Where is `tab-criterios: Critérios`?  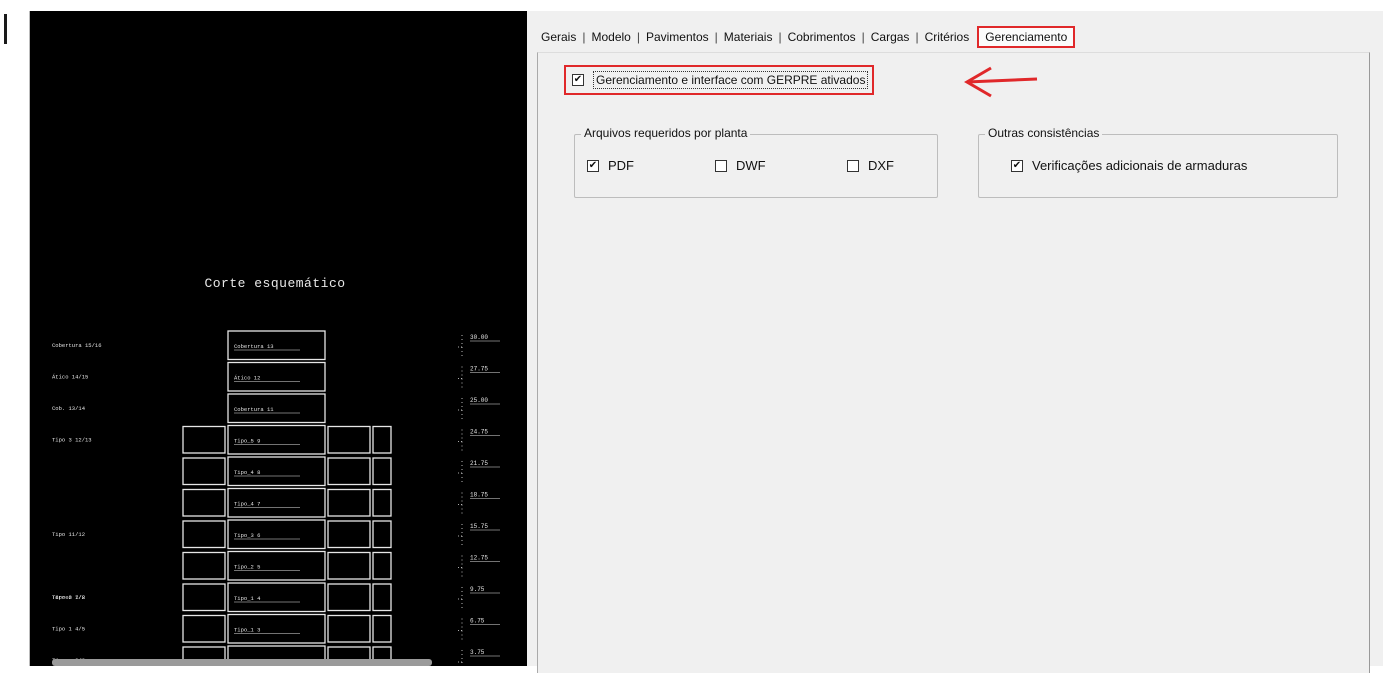
tab-criterios: Critérios is located at coordinates (947, 37).